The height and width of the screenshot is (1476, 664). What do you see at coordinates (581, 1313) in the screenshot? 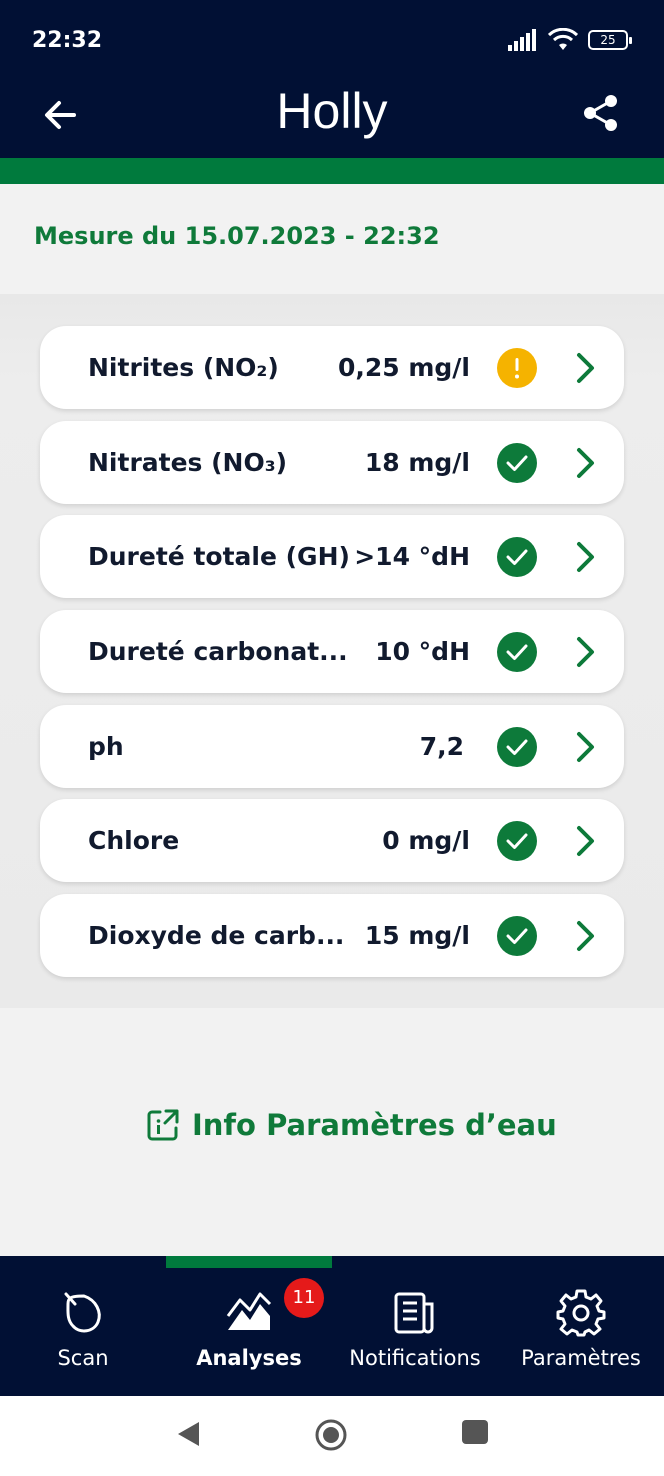
I see `gear-icon` at bounding box center [581, 1313].